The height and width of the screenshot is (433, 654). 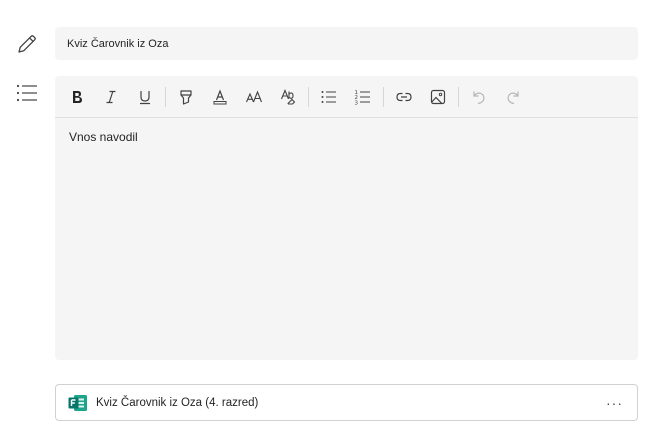 I want to click on pencil-icon, so click(x=27, y=44).